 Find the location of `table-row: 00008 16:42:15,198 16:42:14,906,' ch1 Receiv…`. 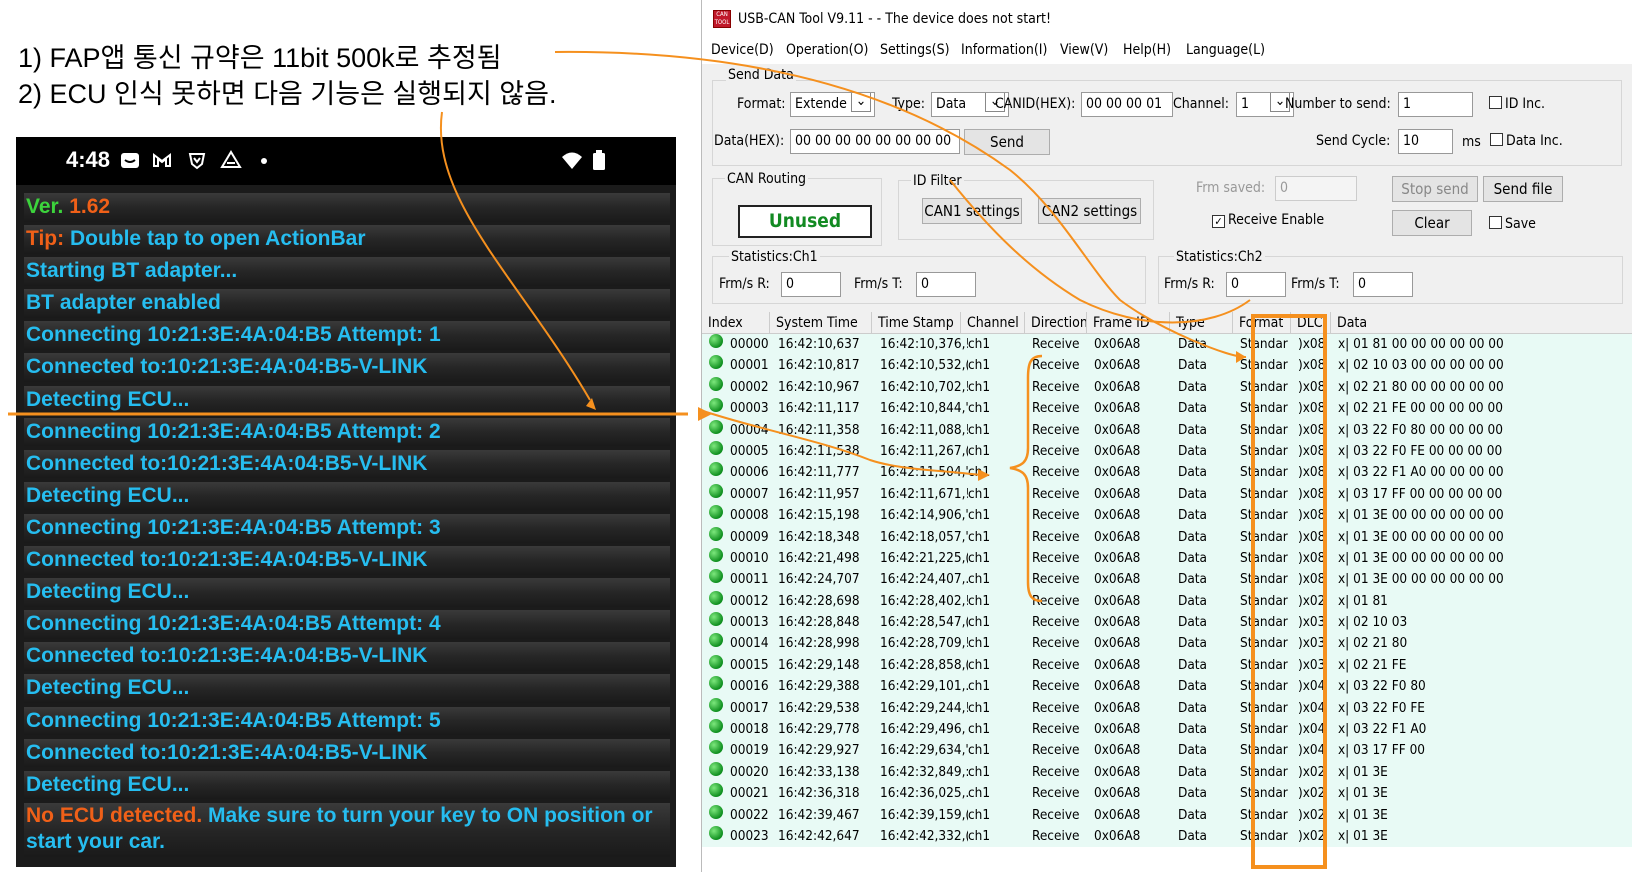

table-row: 00008 16:42:15,198 16:42:14,906,' ch1 Receiv… is located at coordinates (1167, 515).